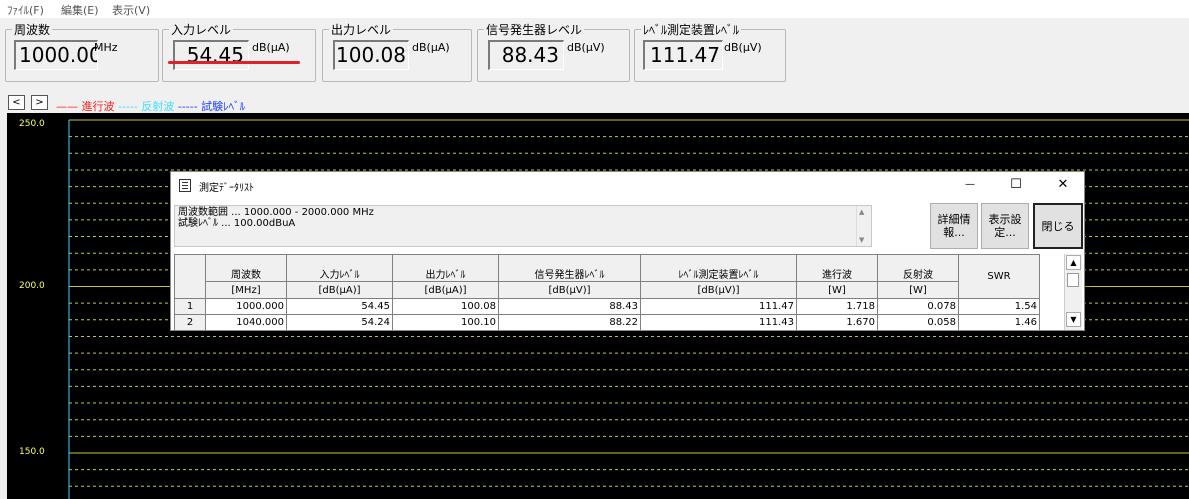 Image resolution: width=1189 pixels, height=499 pixels. Describe the element at coordinates (863, 226) in the screenshot. I see `info-scrollbar: ▲ ▼` at that location.